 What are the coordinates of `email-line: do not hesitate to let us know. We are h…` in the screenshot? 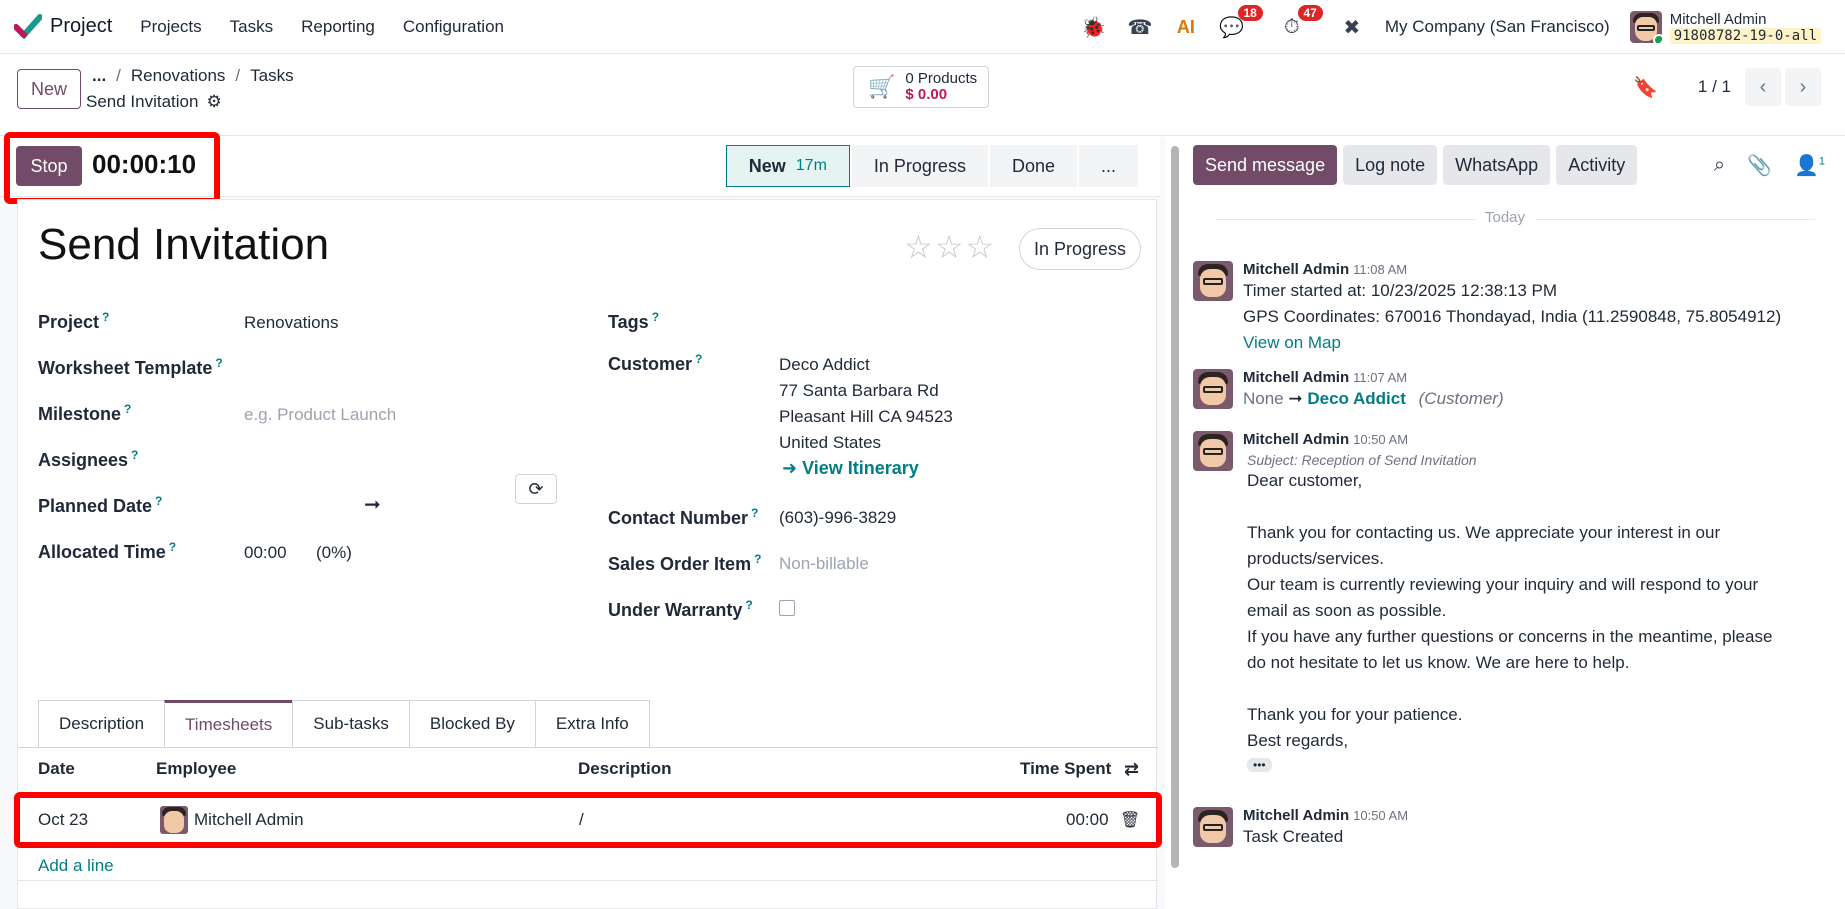 It's located at (1438, 662).